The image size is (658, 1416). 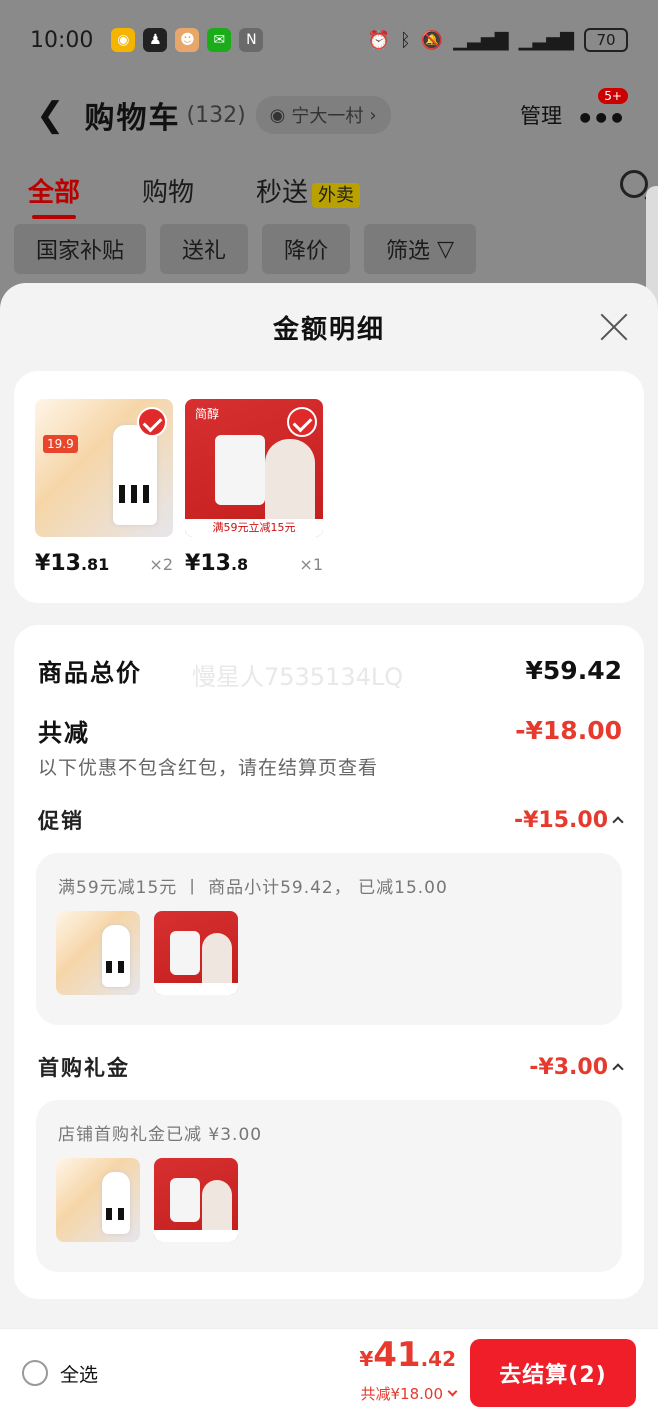 I want to click on price-dec: .8, so click(x=239, y=564).